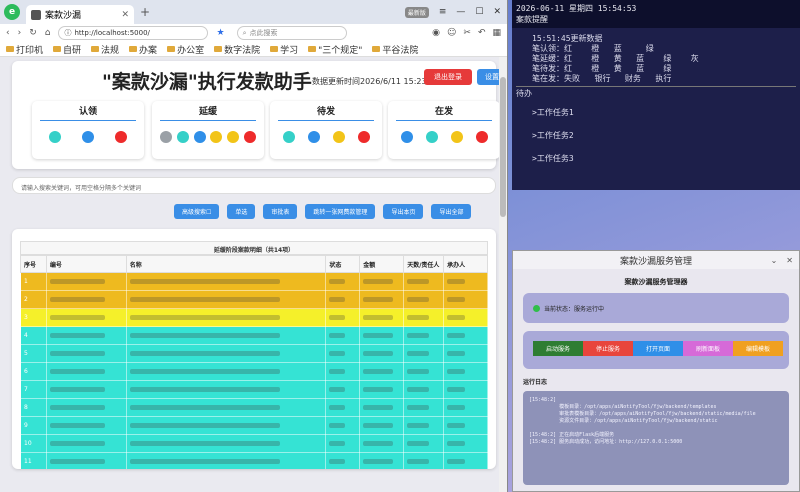  Describe the element at coordinates (254, 353) in the screenshot. I see `table-row: 5` at that location.